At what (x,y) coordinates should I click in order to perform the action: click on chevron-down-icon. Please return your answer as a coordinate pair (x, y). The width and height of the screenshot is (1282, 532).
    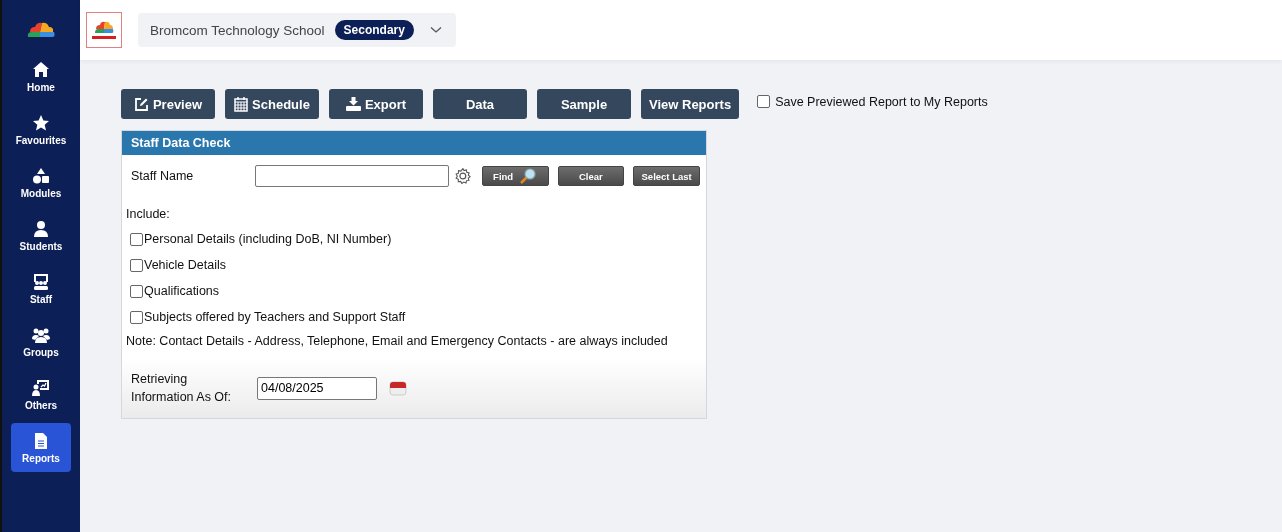
    Looking at the image, I should click on (435, 30).